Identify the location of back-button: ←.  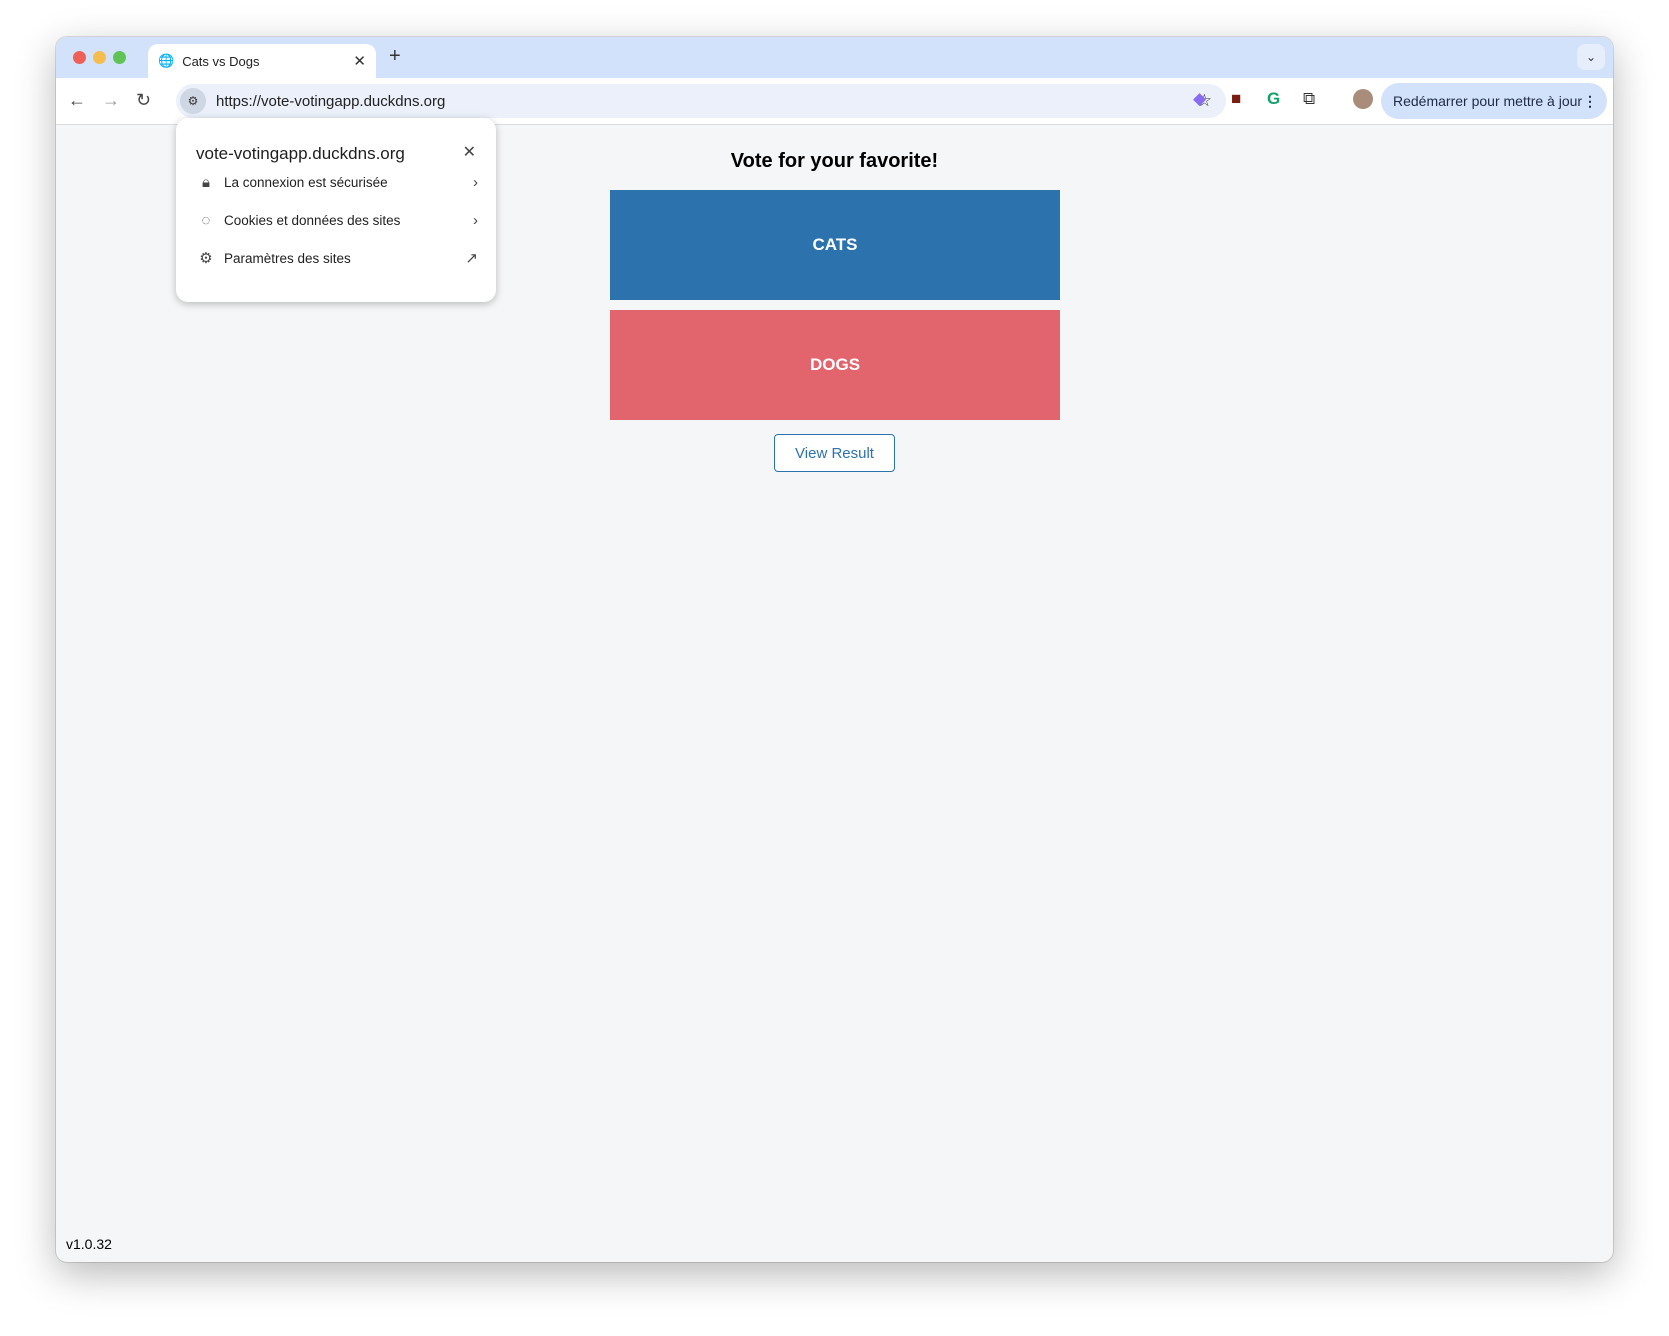
(77, 100).